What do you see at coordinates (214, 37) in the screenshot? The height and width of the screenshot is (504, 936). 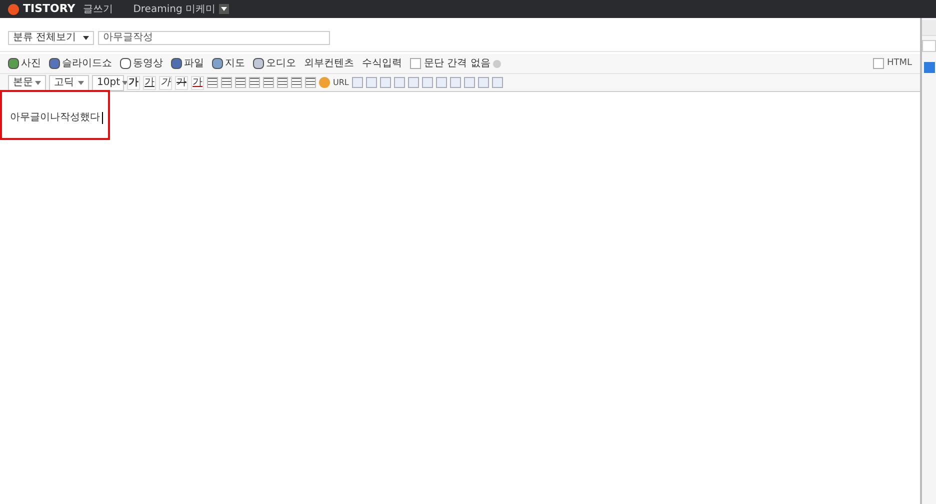 I see `title-field: 아무글작성` at bounding box center [214, 37].